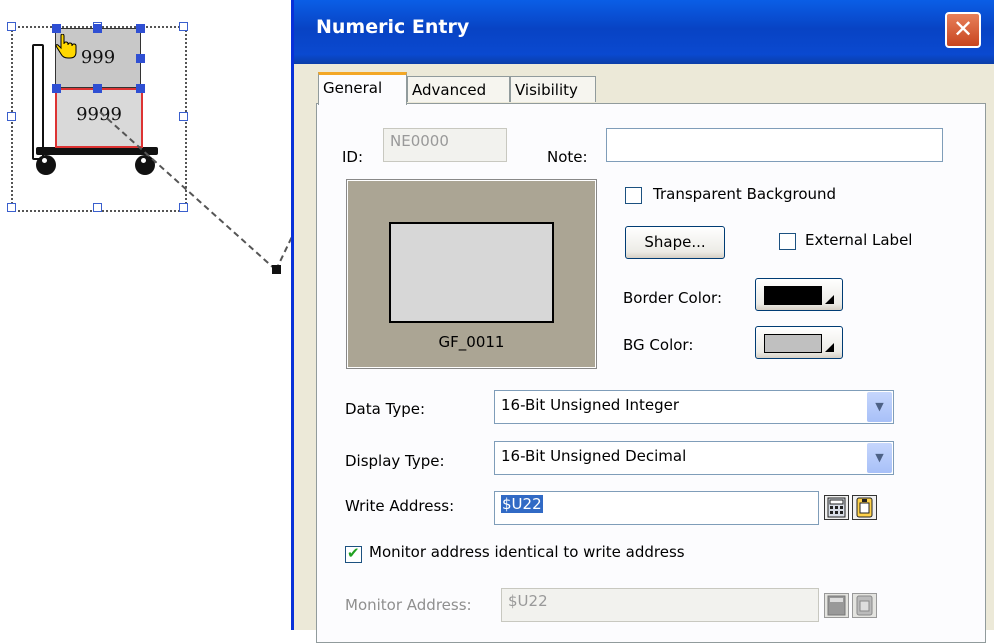 The width and height of the screenshot is (994, 643). What do you see at coordinates (458, 89) in the screenshot?
I see `tab-advanced: Advanced` at bounding box center [458, 89].